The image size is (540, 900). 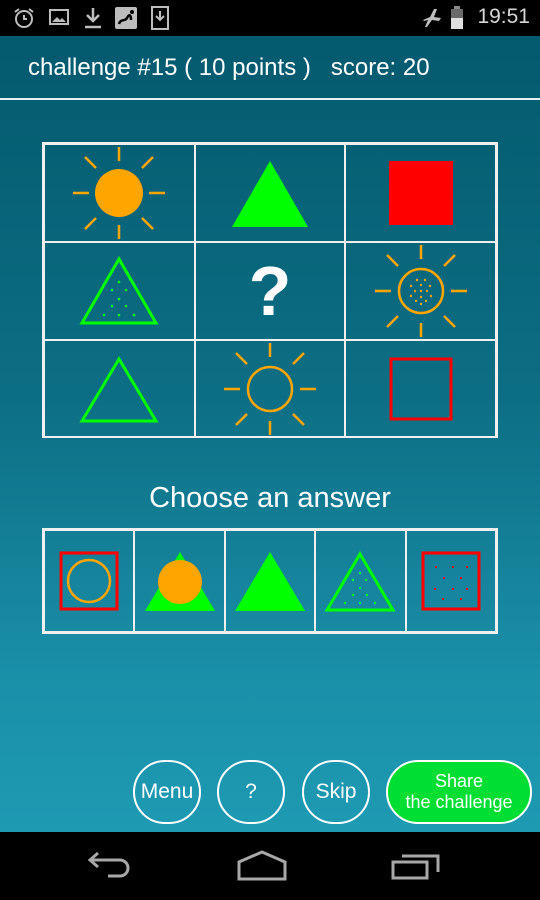 I want to click on skip-button: Skip, so click(x=336, y=792).